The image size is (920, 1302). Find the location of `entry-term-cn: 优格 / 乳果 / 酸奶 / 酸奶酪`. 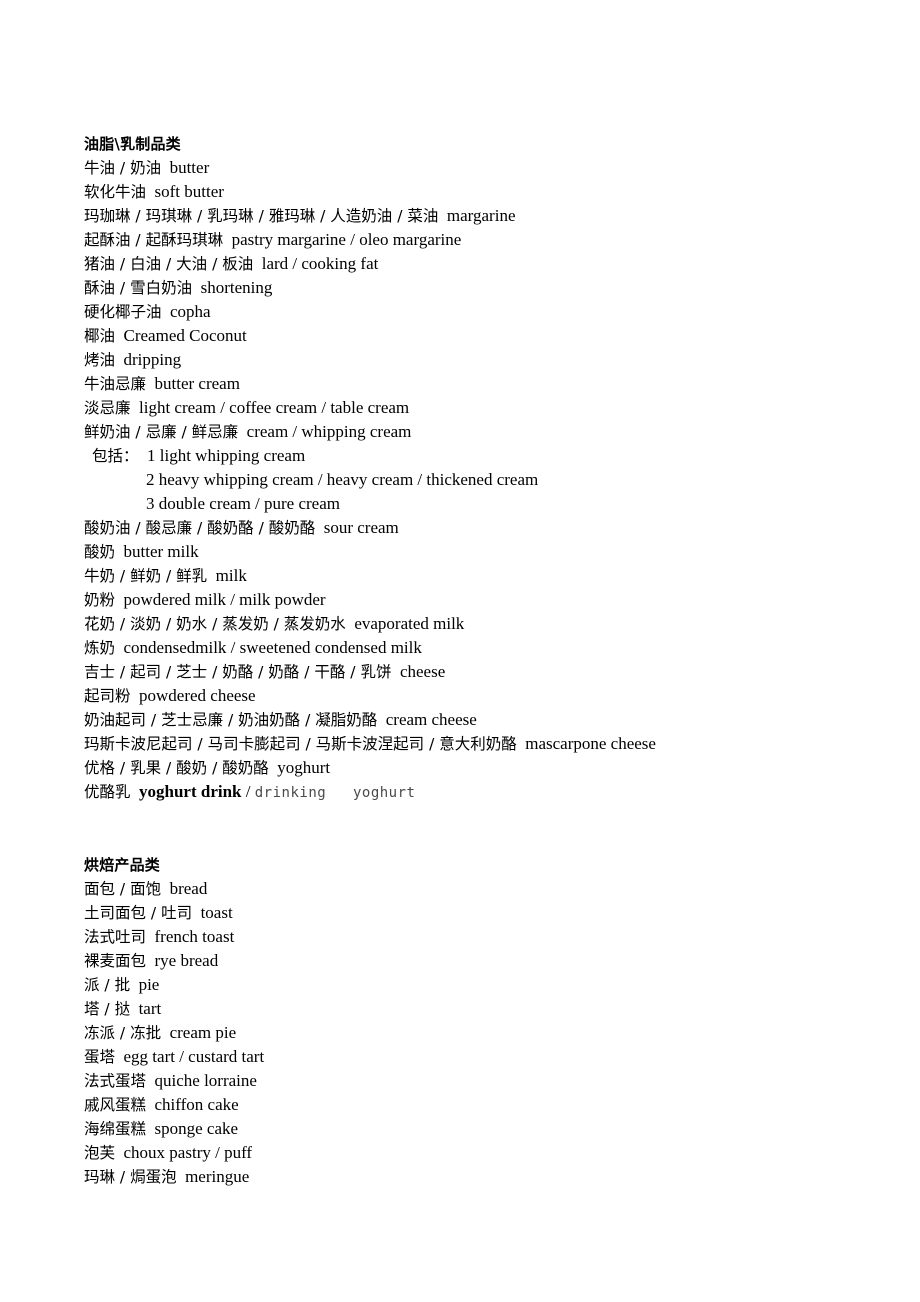

entry-term-cn: 优格 / 乳果 / 酸奶 / 酸奶酪 is located at coordinates (176, 768).